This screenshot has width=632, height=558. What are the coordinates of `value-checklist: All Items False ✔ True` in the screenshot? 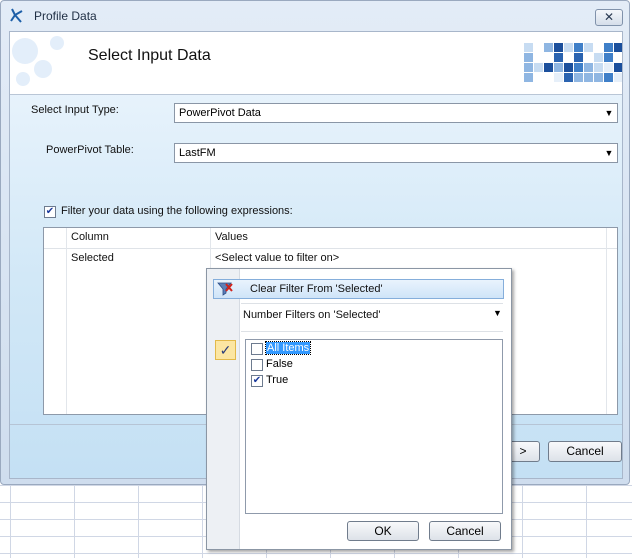 It's located at (374, 426).